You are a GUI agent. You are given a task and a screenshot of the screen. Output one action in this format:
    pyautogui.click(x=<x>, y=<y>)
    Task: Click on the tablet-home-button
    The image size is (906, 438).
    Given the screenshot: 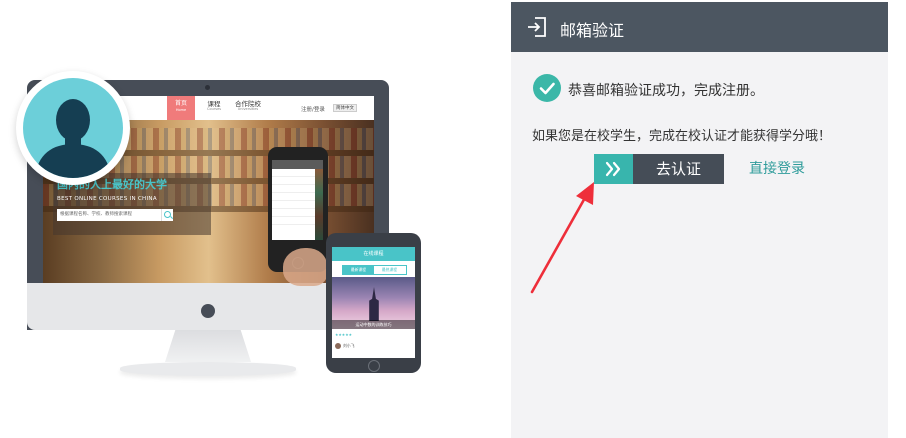 What is the action you would take?
    pyautogui.click(x=374, y=366)
    